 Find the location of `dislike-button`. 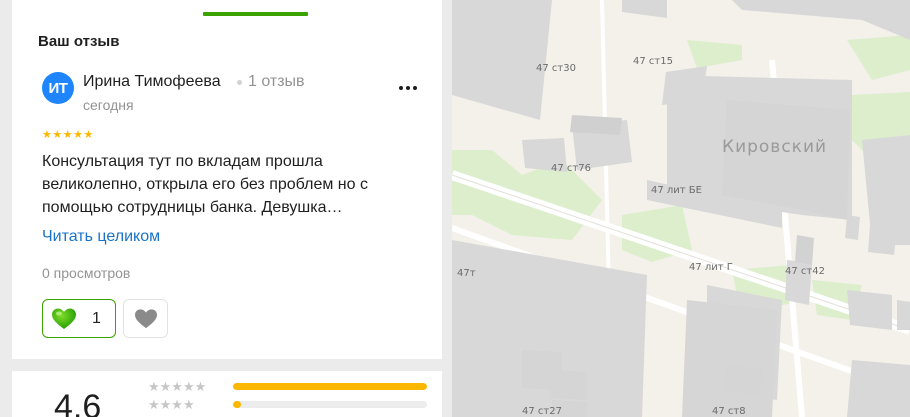

dislike-button is located at coordinates (145, 318).